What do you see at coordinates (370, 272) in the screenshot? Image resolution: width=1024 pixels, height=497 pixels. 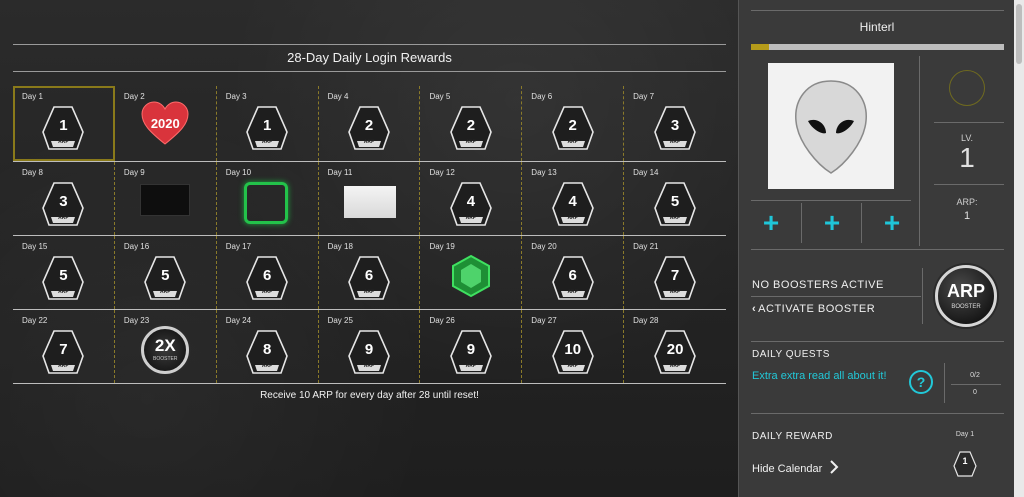 I see `day-cell-18: Day 18 6 ARP` at bounding box center [370, 272].